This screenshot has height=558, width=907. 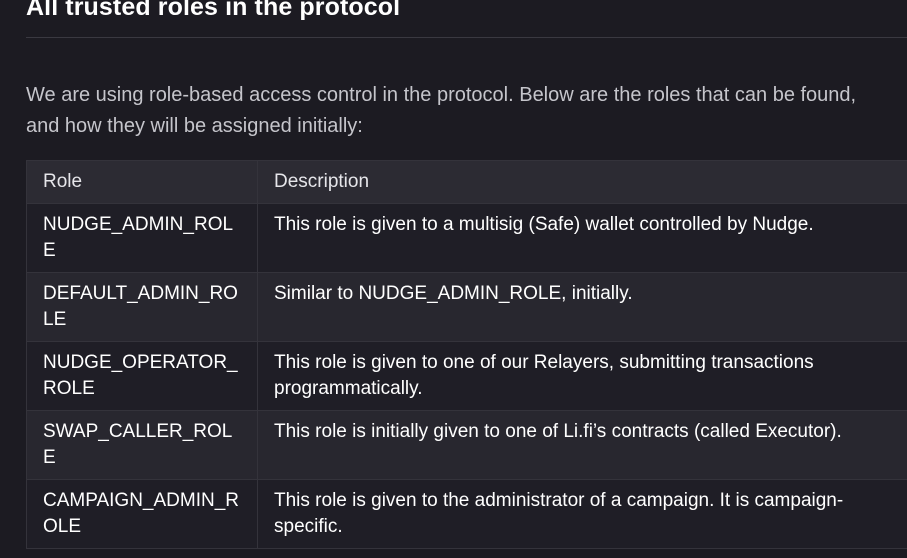 I want to click on table-header-row: Role Description, so click(x=466, y=182).